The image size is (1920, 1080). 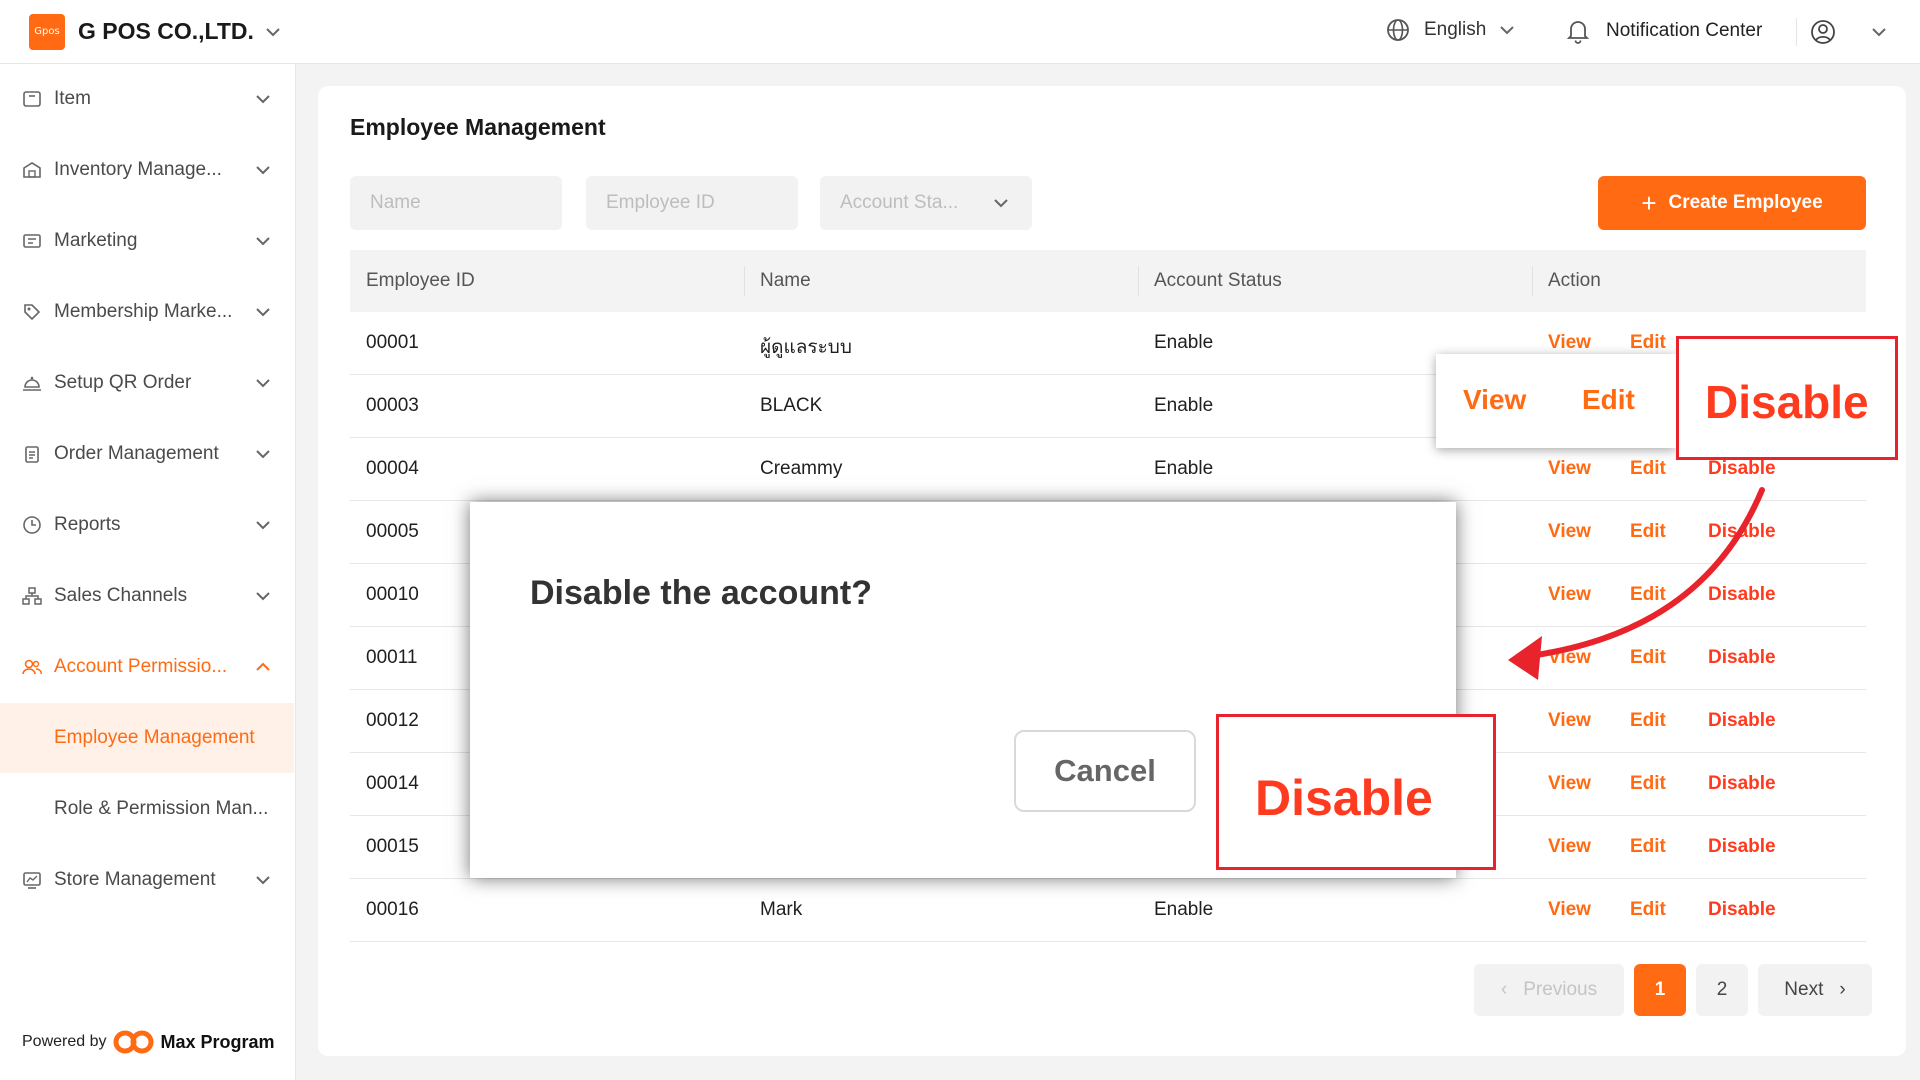 I want to click on sidebar-item-sales-channels: Sales Channels, so click(x=148, y=596).